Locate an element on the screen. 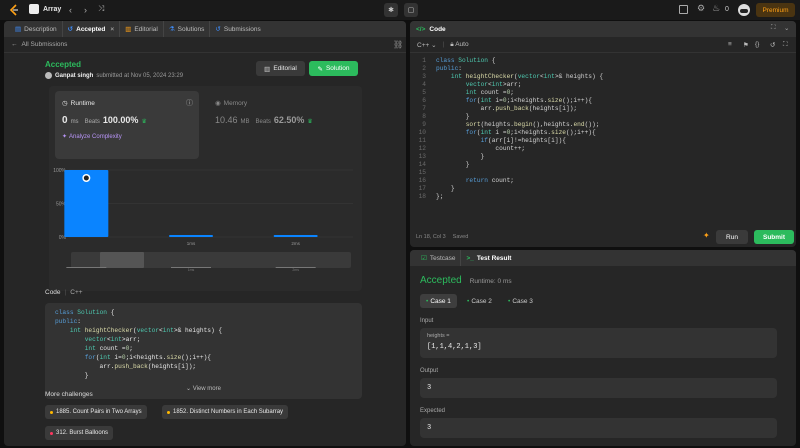  x-tick-label: 1ms is located at coordinates (191, 243).